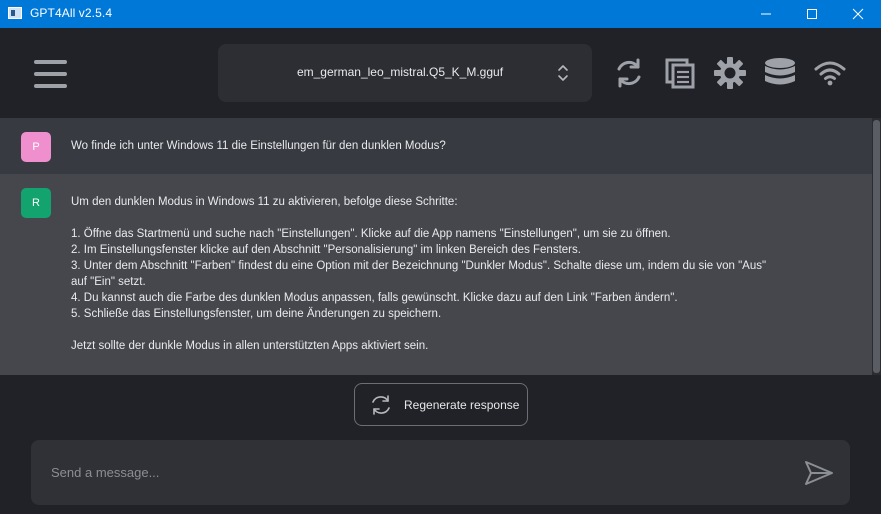  What do you see at coordinates (71, 13) in the screenshot?
I see `window-title: GPT4All v2.5.4` at bounding box center [71, 13].